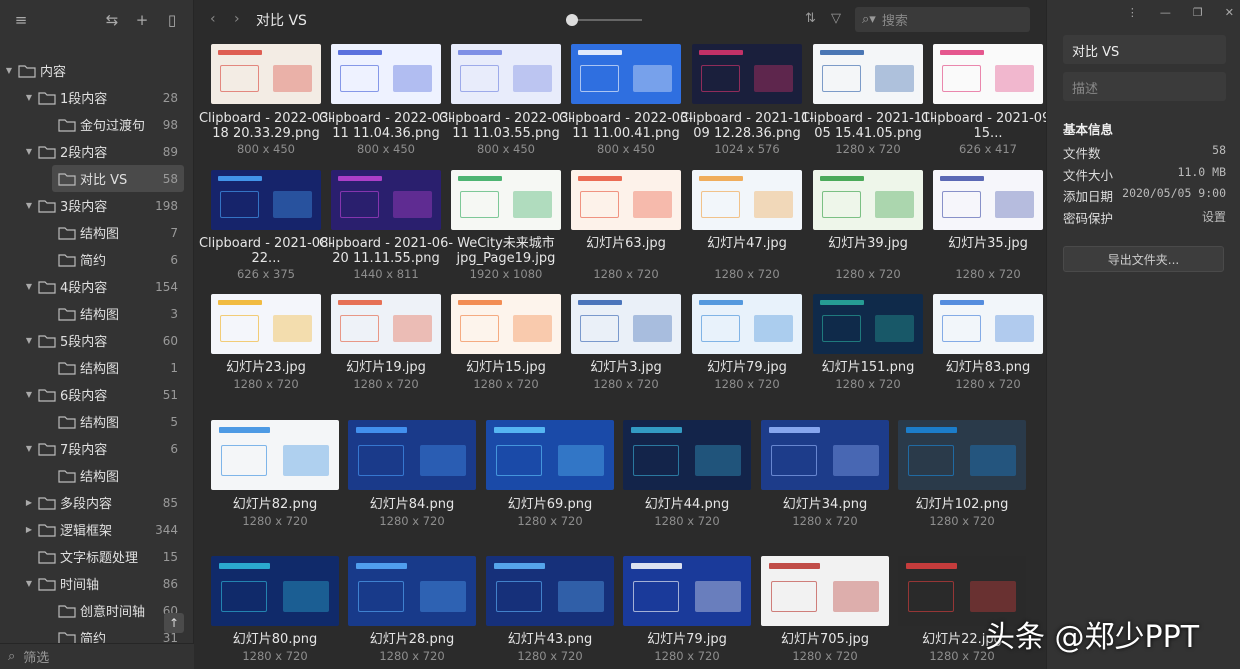  What do you see at coordinates (1144, 49) in the screenshot?
I see `folder-name-field: 对比 VS` at bounding box center [1144, 49].